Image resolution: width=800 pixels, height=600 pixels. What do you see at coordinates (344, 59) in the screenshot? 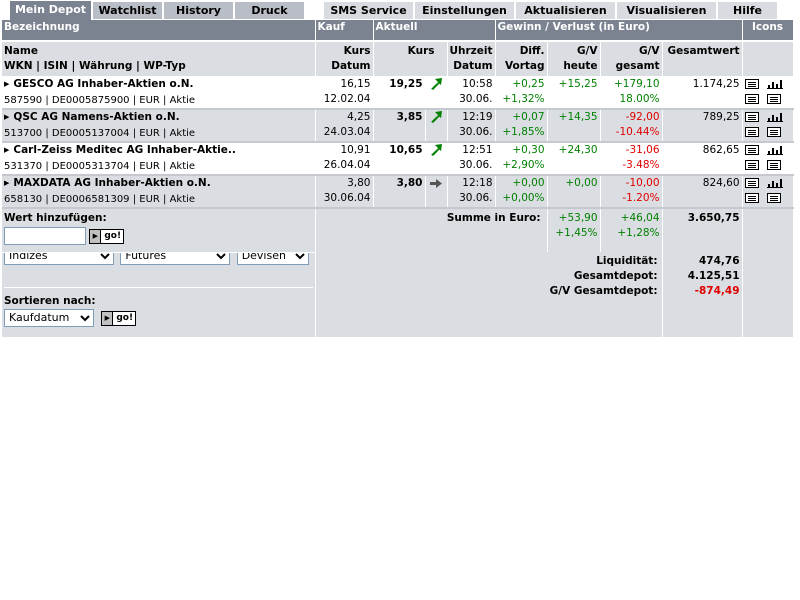
I see `subheader-kauf-kurs: Kurs Datum` at bounding box center [344, 59].